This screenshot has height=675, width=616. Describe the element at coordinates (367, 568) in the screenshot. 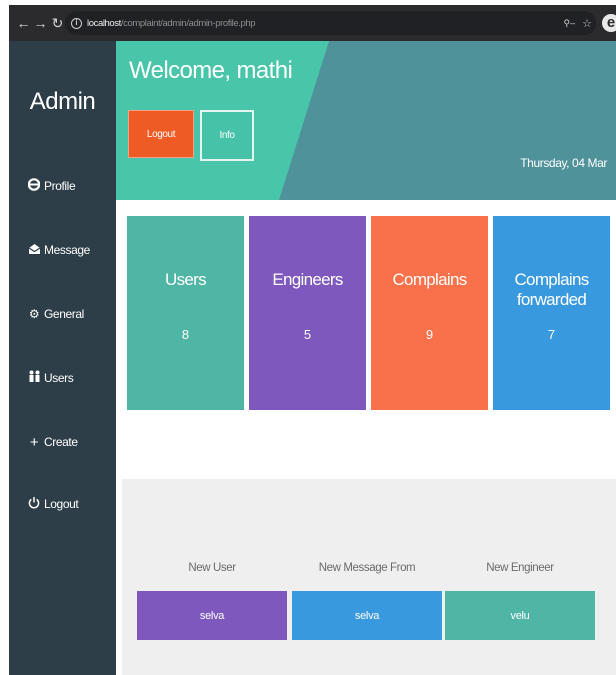

I see `recent-label-new-message: New Message From` at that location.